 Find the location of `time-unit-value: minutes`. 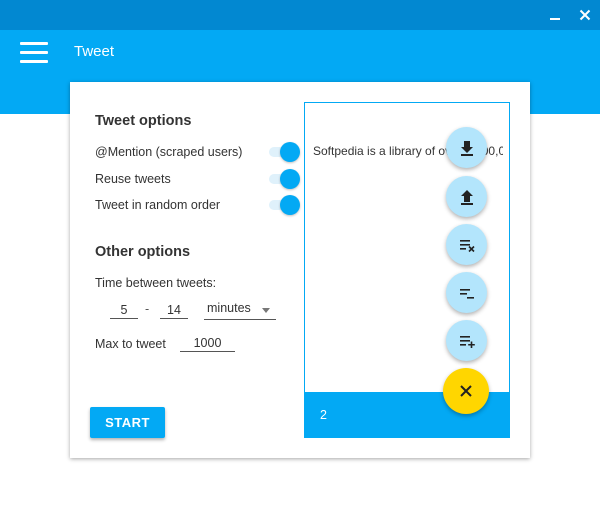

time-unit-value: minutes is located at coordinates (229, 308).